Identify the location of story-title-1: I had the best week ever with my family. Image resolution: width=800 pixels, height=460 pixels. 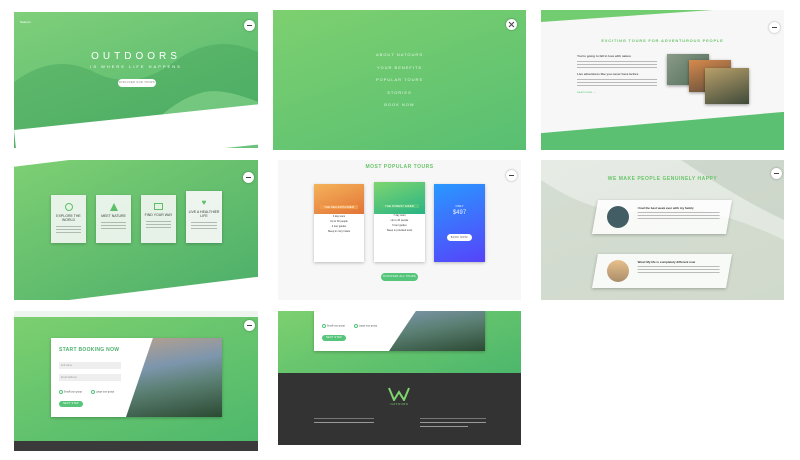
(665, 208).